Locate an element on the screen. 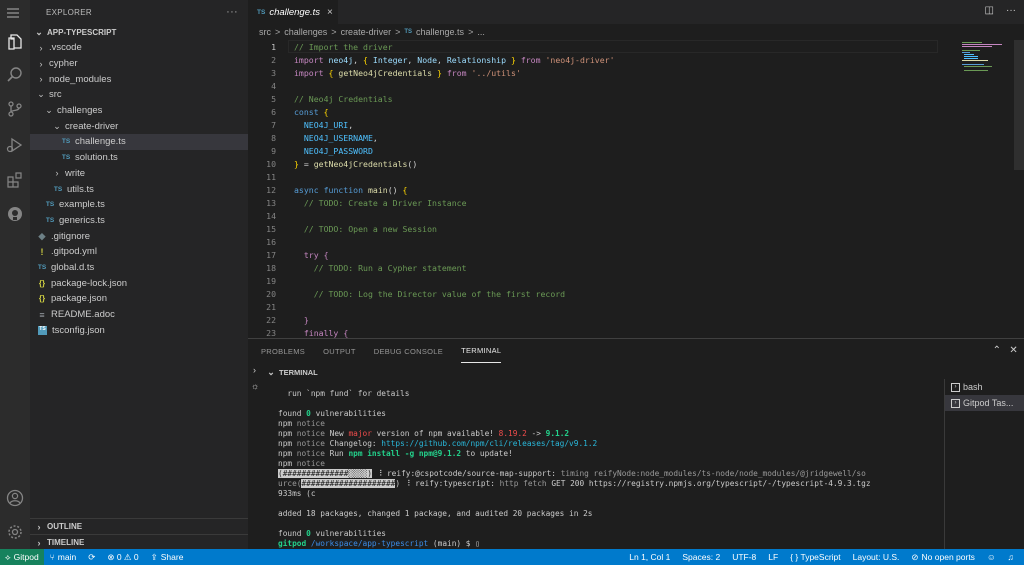 The height and width of the screenshot is (565, 1024). problems-indicator: ⊗ 0 ⚠ 0 is located at coordinates (122, 557).